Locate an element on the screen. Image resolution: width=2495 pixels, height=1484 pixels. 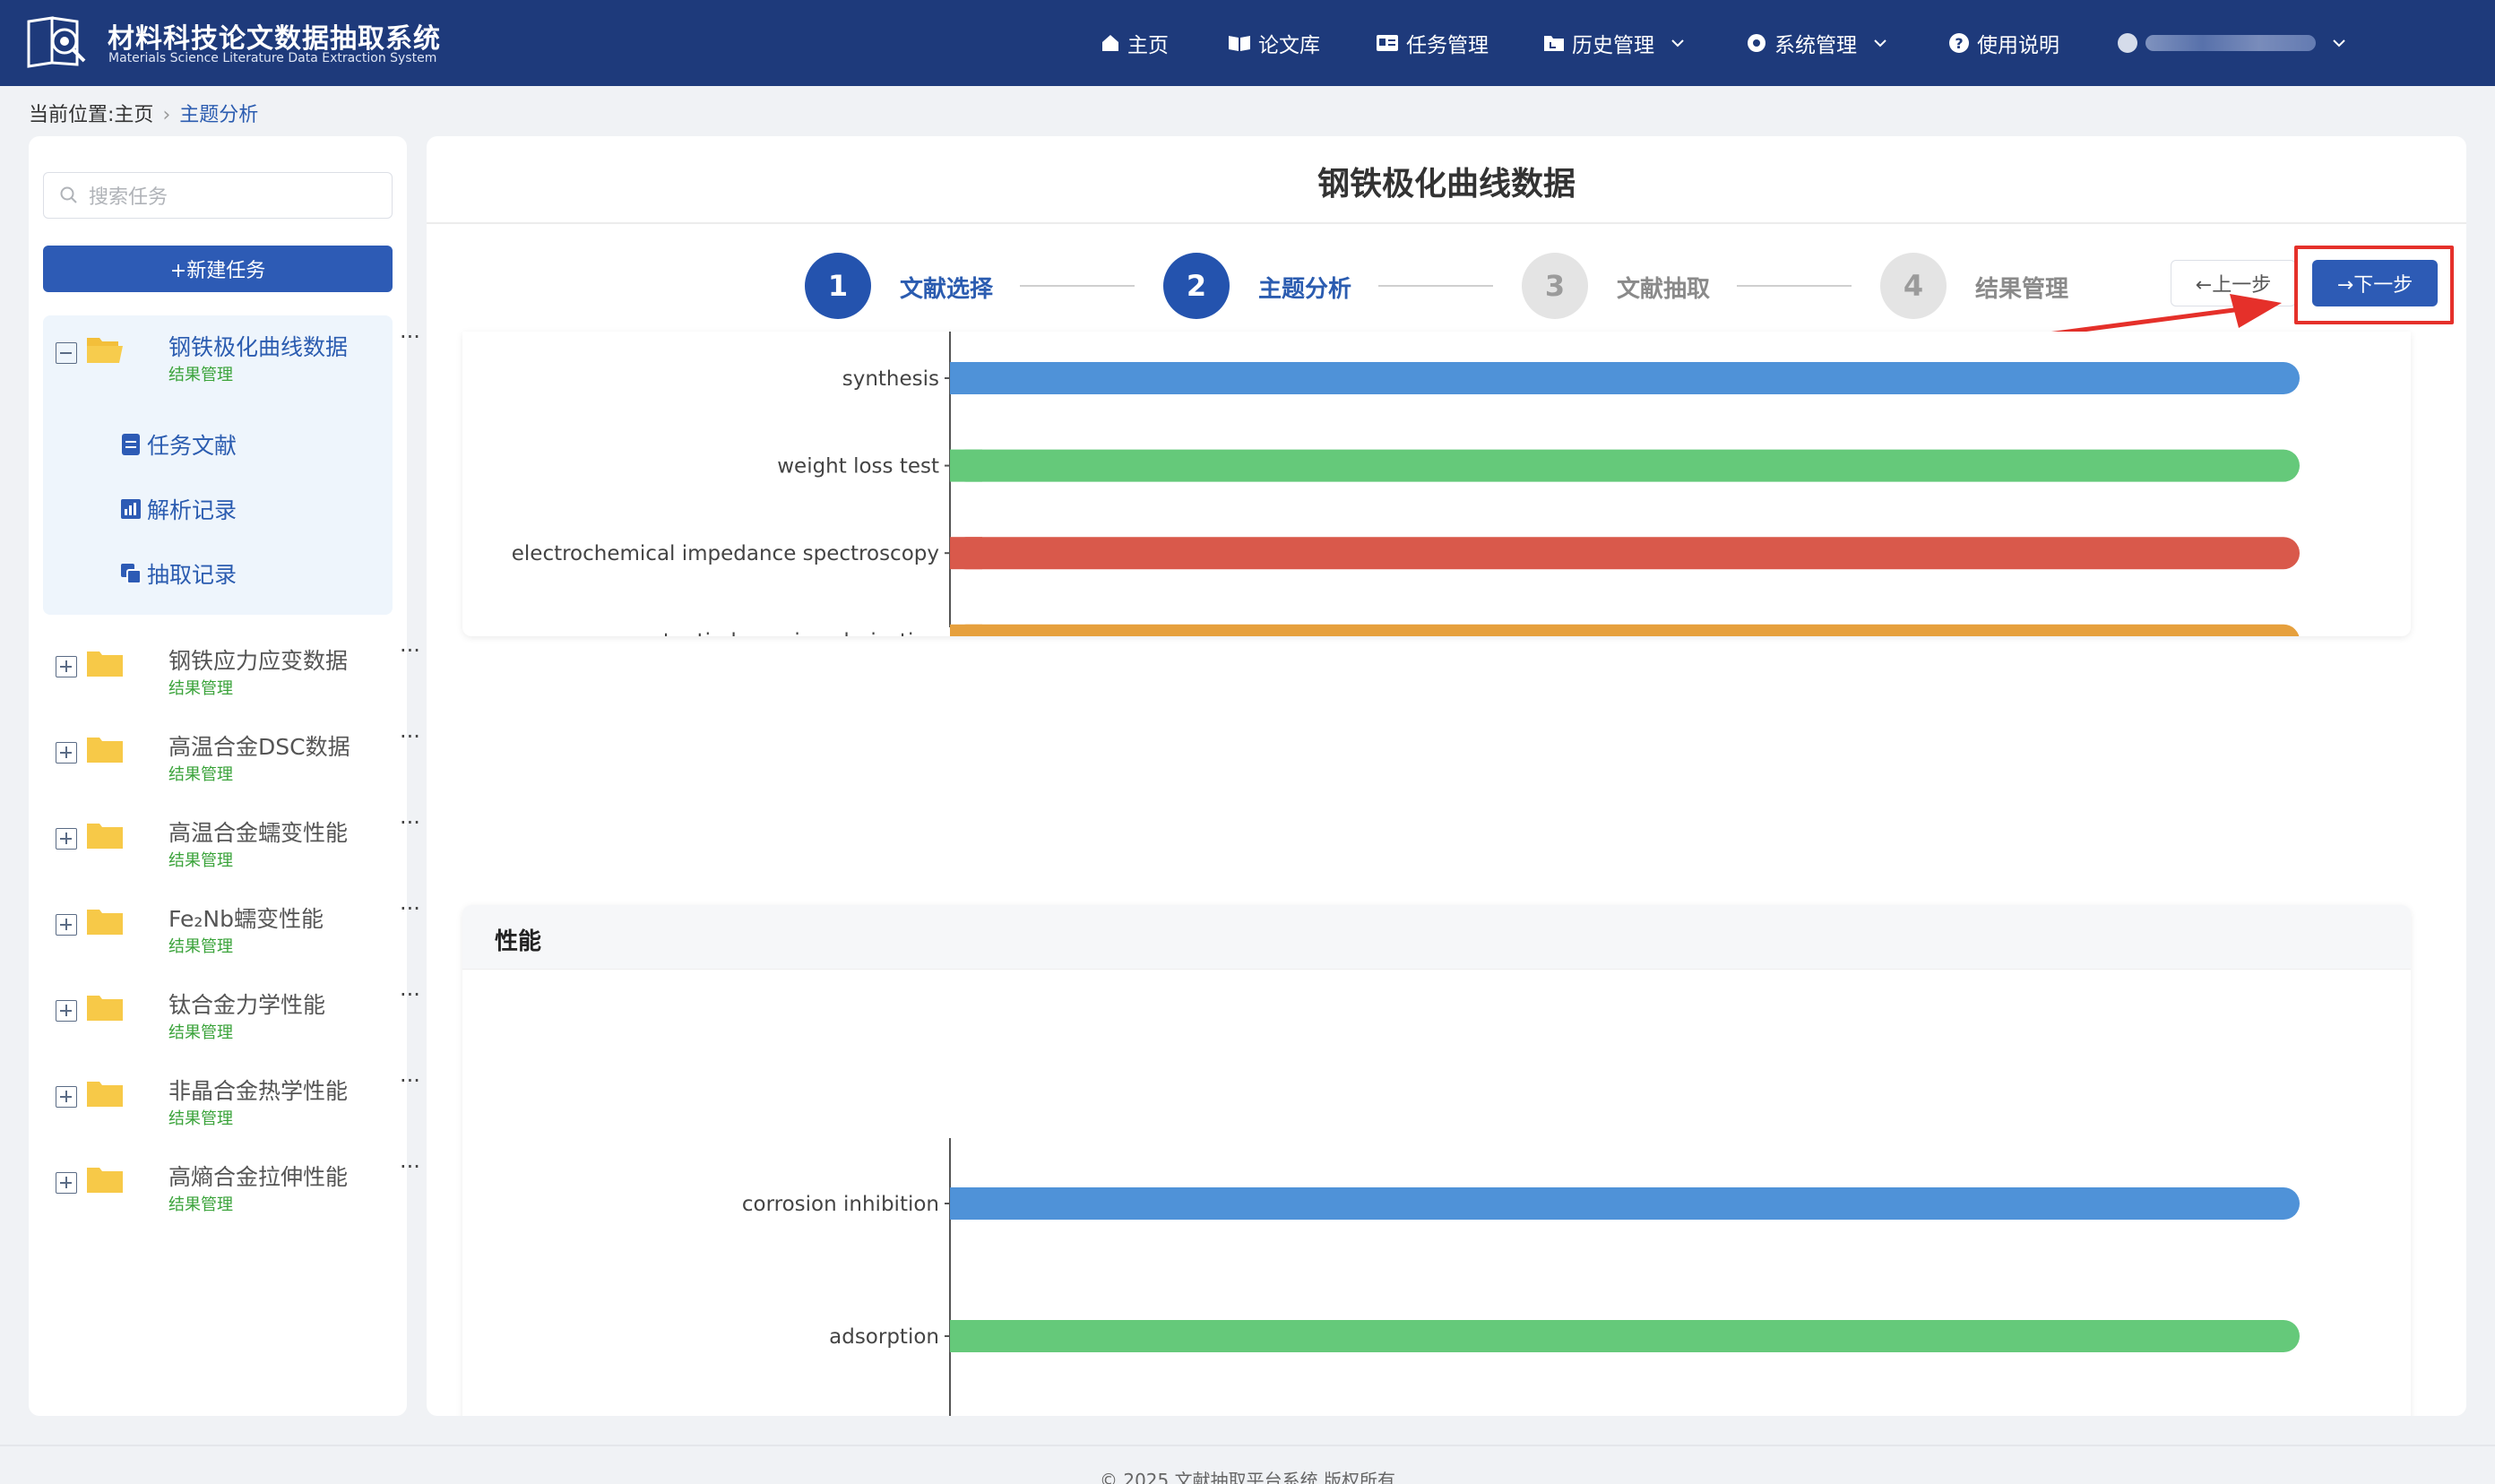
folder-open-icon is located at coordinates (105, 350).